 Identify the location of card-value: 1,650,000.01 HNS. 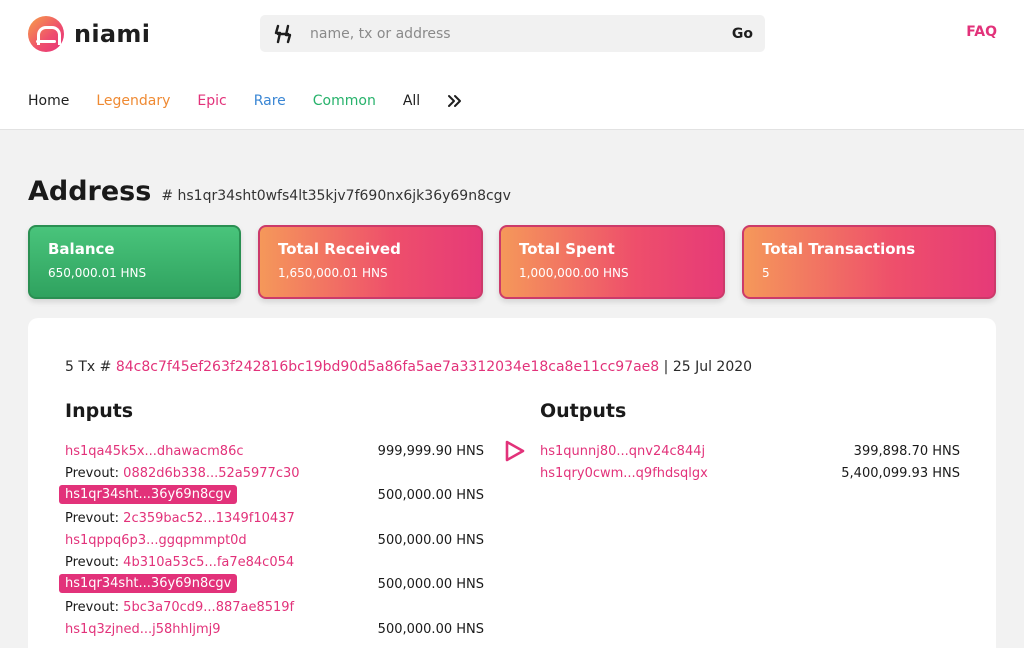
(333, 273).